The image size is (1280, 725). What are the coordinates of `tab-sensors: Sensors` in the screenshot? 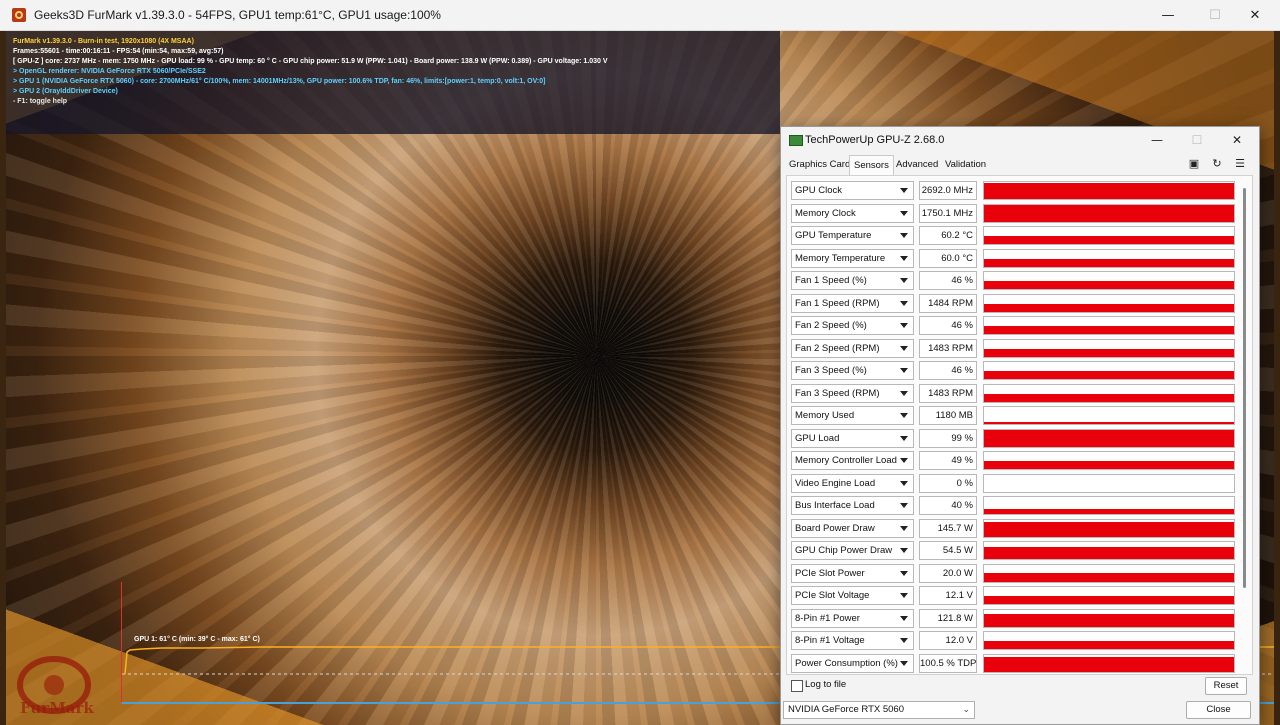 It's located at (871, 165).